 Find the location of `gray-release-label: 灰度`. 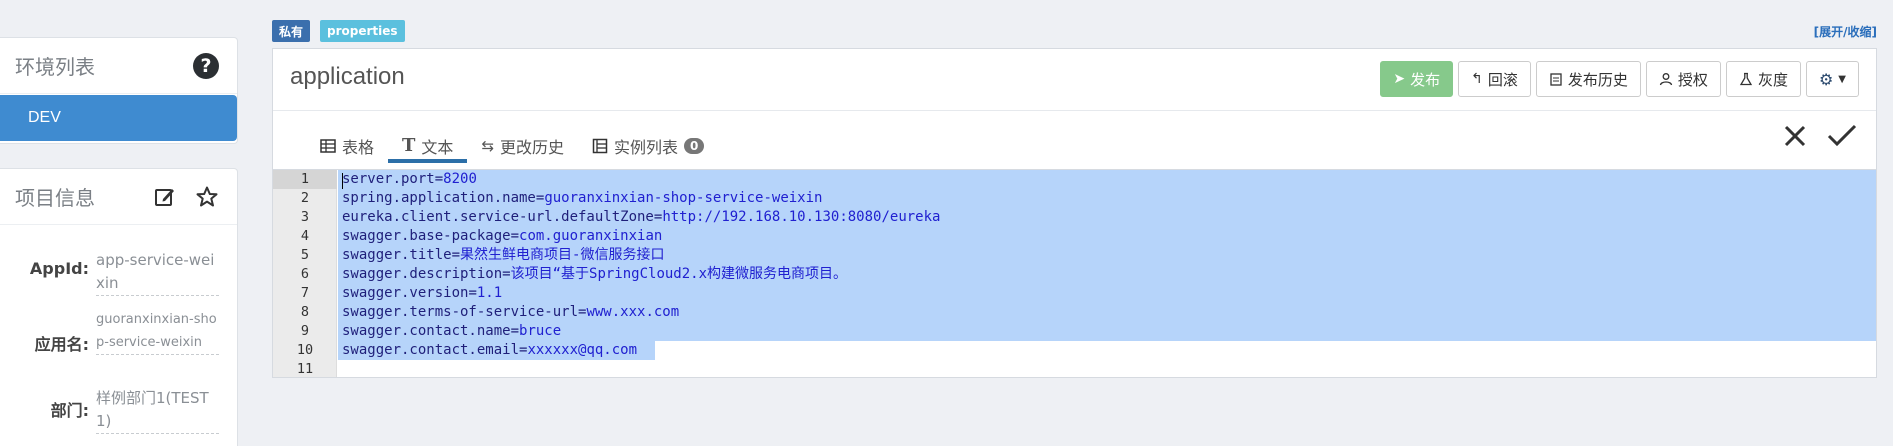

gray-release-label: 灰度 is located at coordinates (1772, 79).